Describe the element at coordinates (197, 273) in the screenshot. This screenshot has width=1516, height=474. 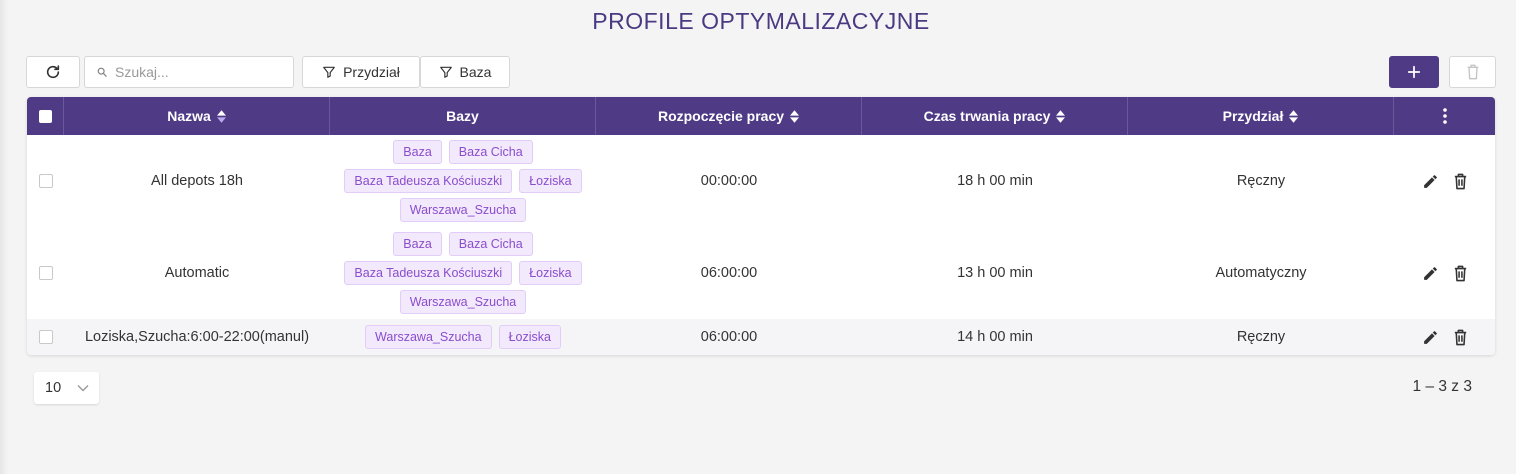
I see `cell-name: Automatic` at that location.